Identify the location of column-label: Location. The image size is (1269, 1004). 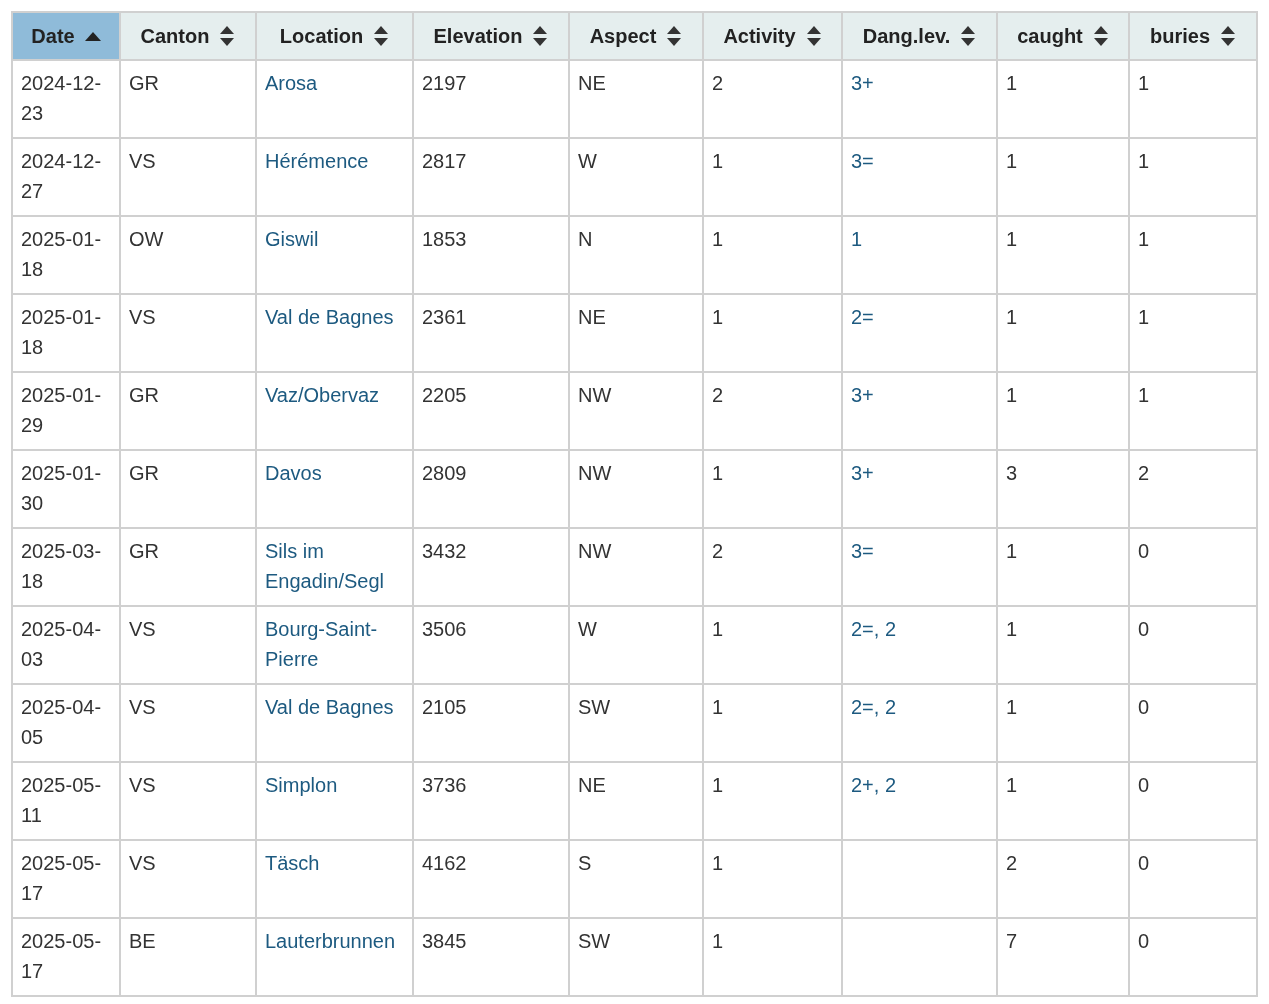
(321, 36).